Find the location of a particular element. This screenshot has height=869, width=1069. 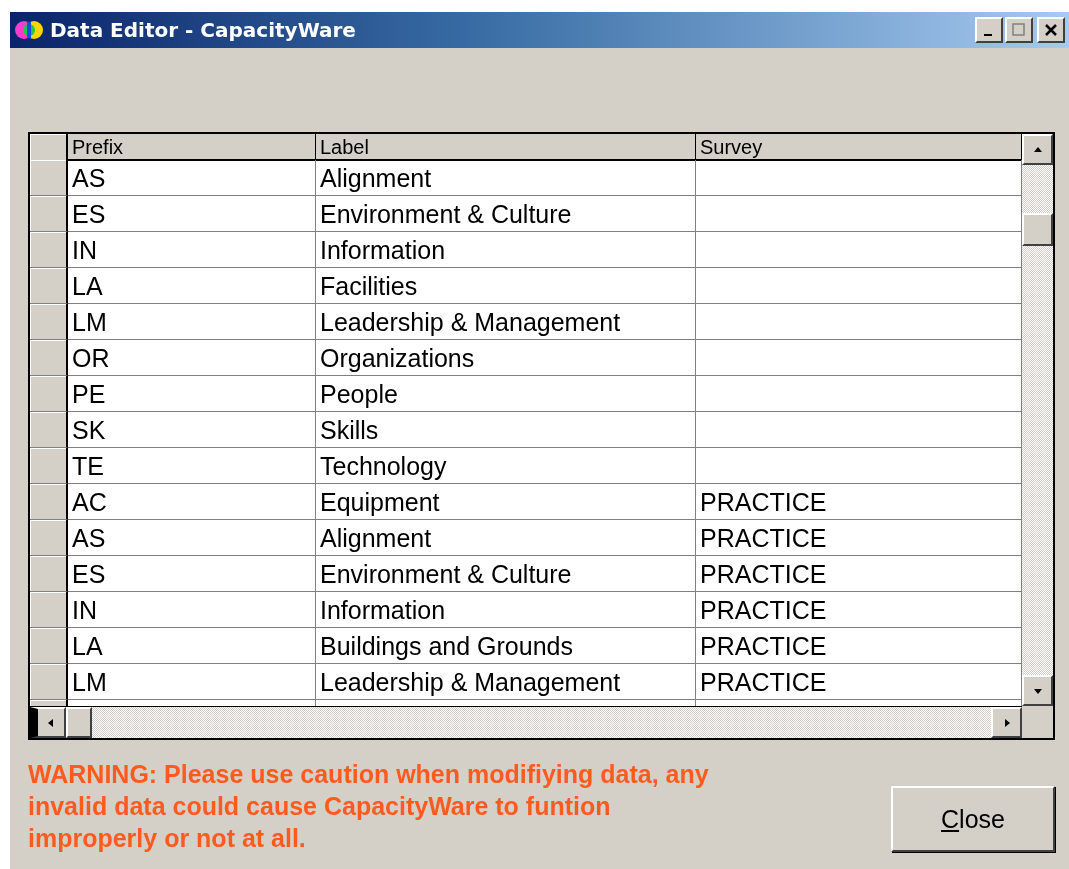

horizontal-scrollbar is located at coordinates (526, 722).